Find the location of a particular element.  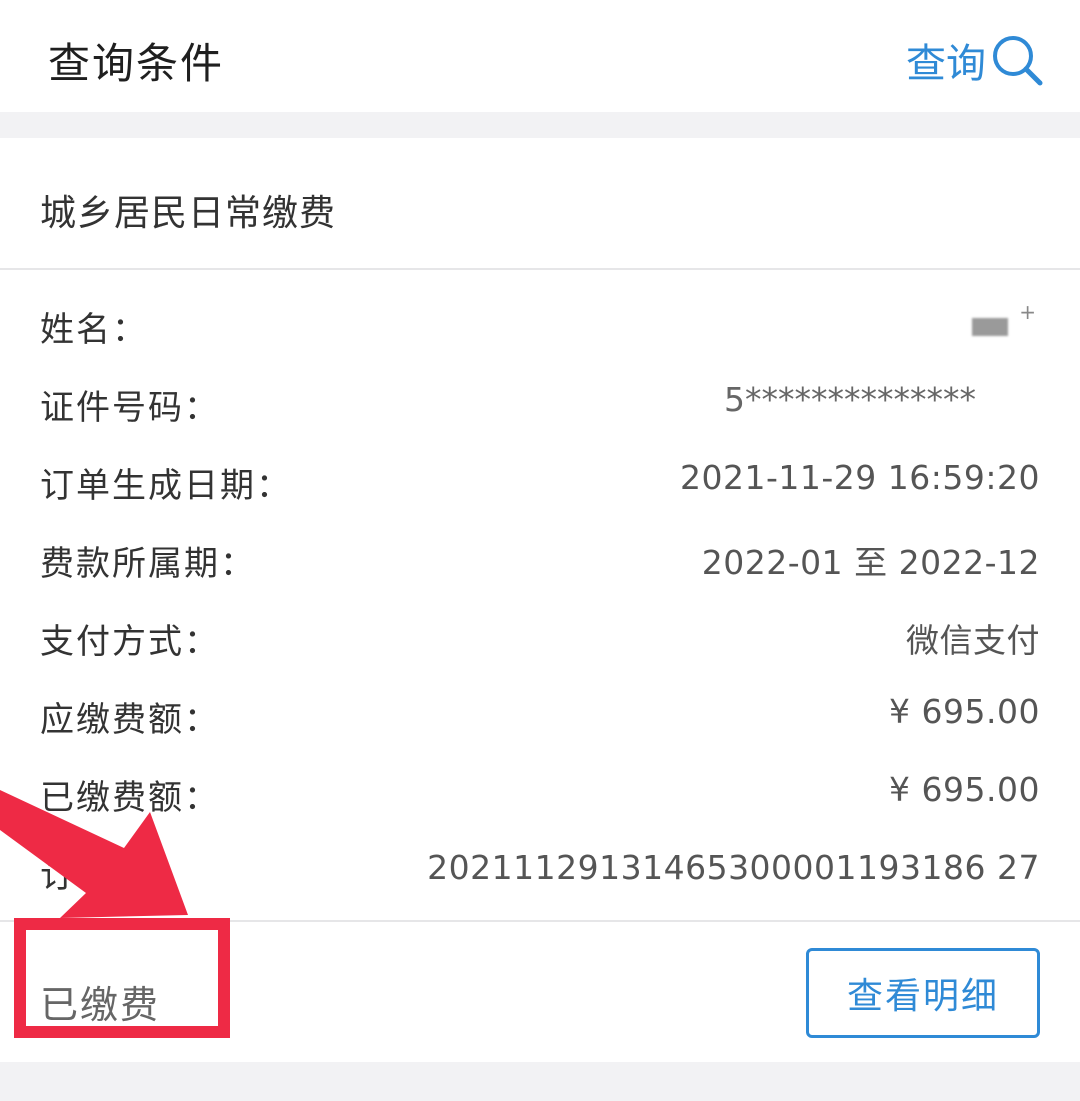

order-date-label: 订单生成日期： is located at coordinates (166, 486).